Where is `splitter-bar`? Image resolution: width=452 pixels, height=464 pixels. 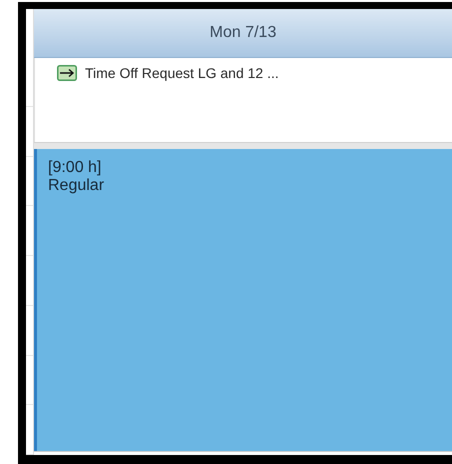
splitter-bar is located at coordinates (243, 145).